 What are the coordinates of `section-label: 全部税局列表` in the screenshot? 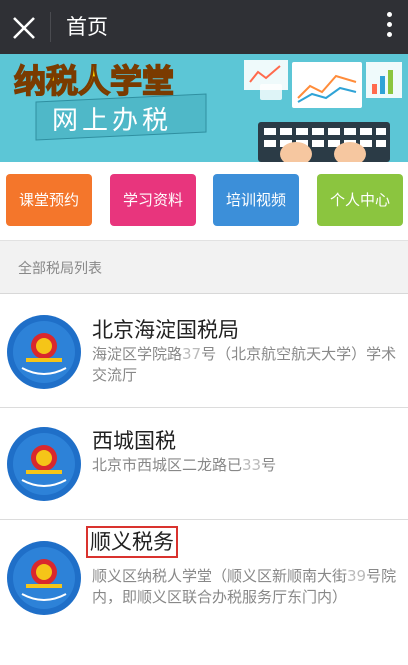 It's located at (60, 269).